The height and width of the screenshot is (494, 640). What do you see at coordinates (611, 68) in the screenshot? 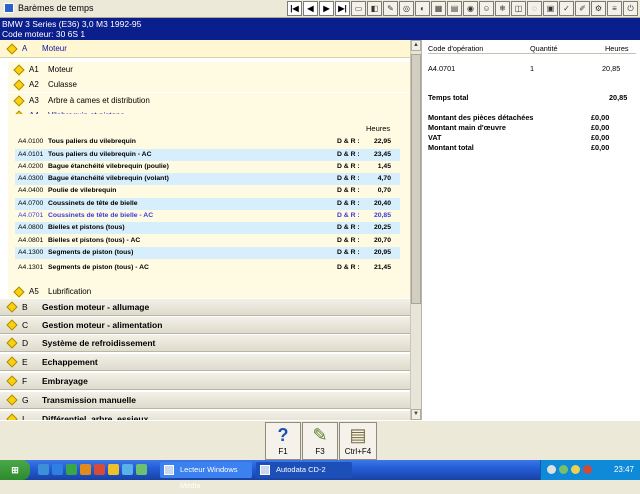
I see `summary-hours: 20,85` at bounding box center [611, 68].